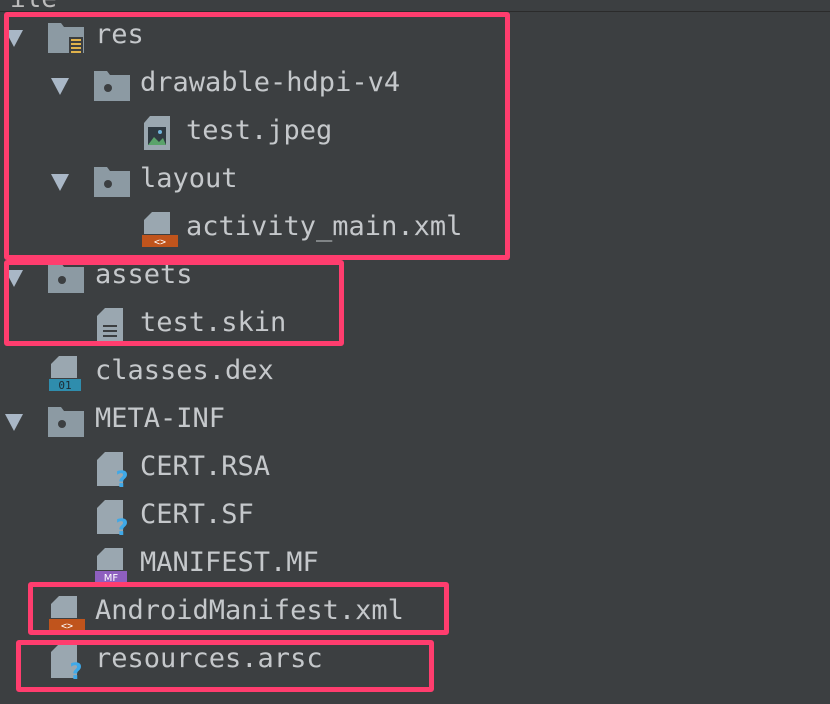 This screenshot has width=830, height=704. What do you see at coordinates (184, 370) in the screenshot?
I see `tree-item-label: classes.dex` at bounding box center [184, 370].